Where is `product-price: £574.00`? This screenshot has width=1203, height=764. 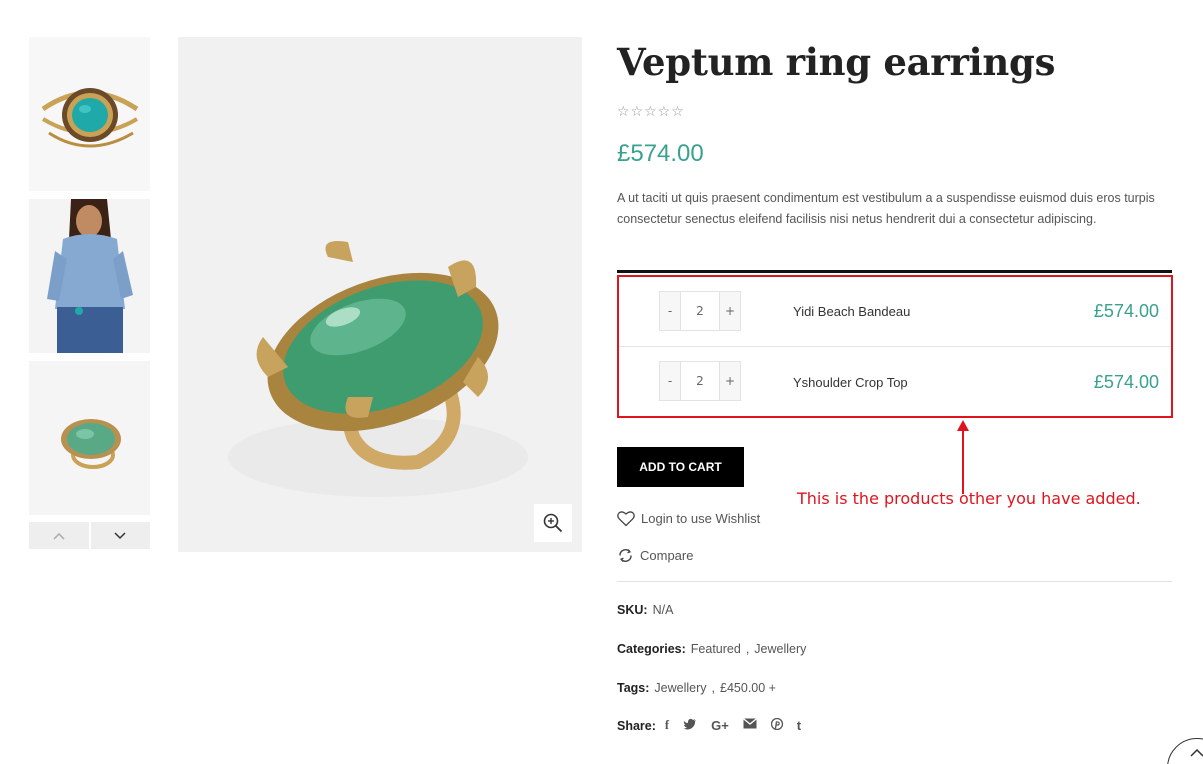 product-price: £574.00 is located at coordinates (660, 153).